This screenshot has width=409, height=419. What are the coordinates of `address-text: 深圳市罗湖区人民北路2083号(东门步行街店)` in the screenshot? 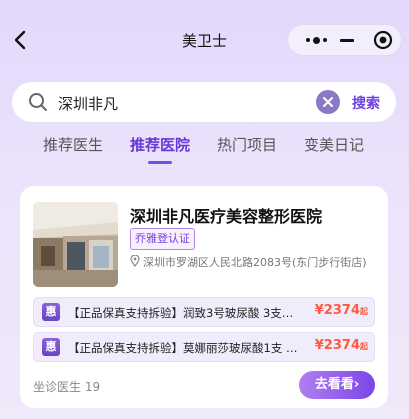 It's located at (255, 262).